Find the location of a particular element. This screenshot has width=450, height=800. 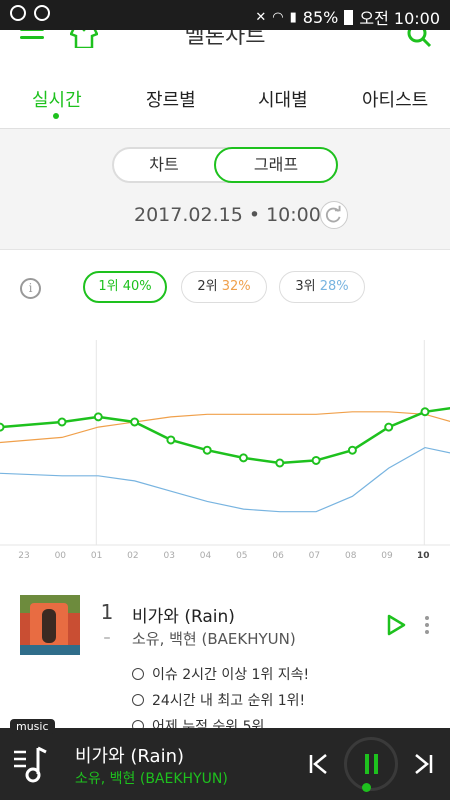

filter-rank-label: 2위 is located at coordinates (207, 286).